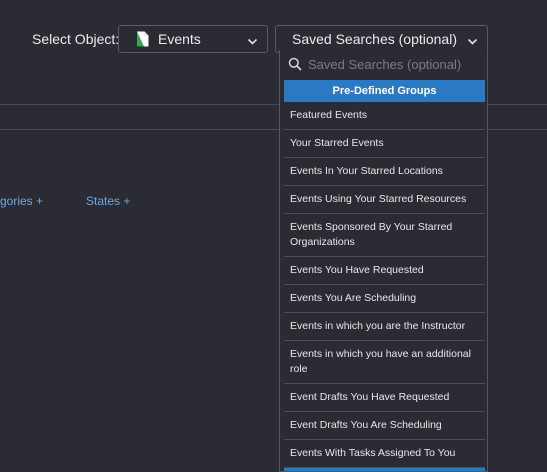  I want to click on list-item: Featured Events, so click(384, 116).